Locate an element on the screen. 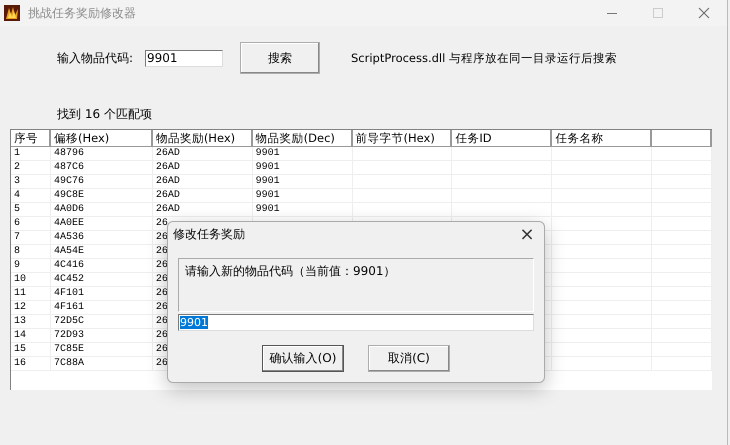  hint-text: ScriptProcess.dll 与程序放在同一目录运行后搜索 is located at coordinates (484, 58).